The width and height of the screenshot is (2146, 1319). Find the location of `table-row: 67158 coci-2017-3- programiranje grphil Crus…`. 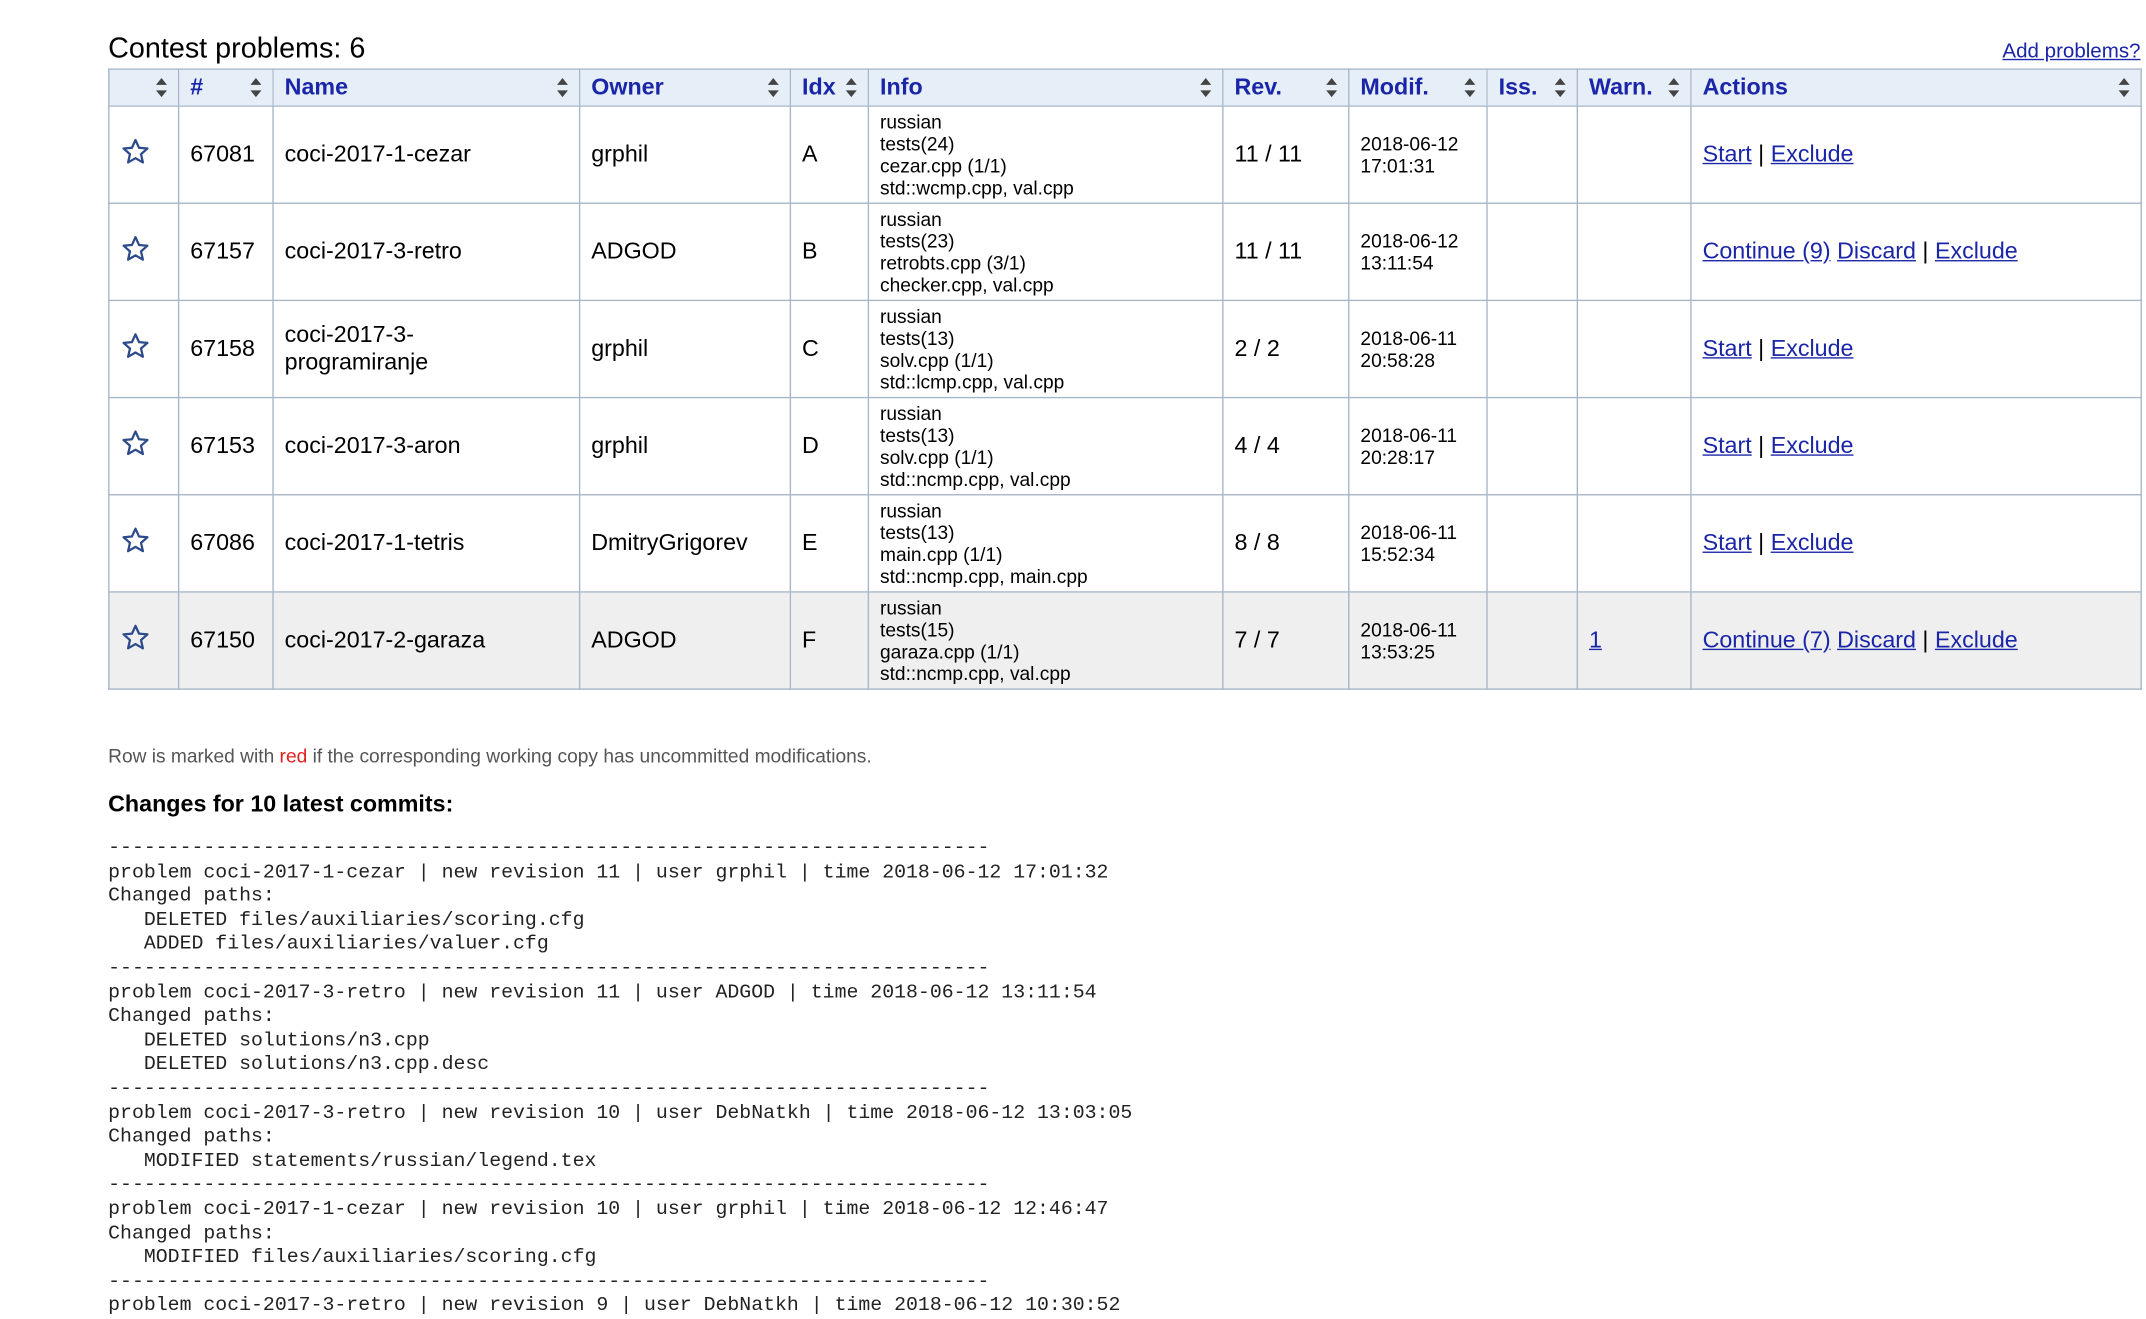

table-row: 67158 coci-2017-3- programiranje grphil Crus… is located at coordinates (1125, 349).